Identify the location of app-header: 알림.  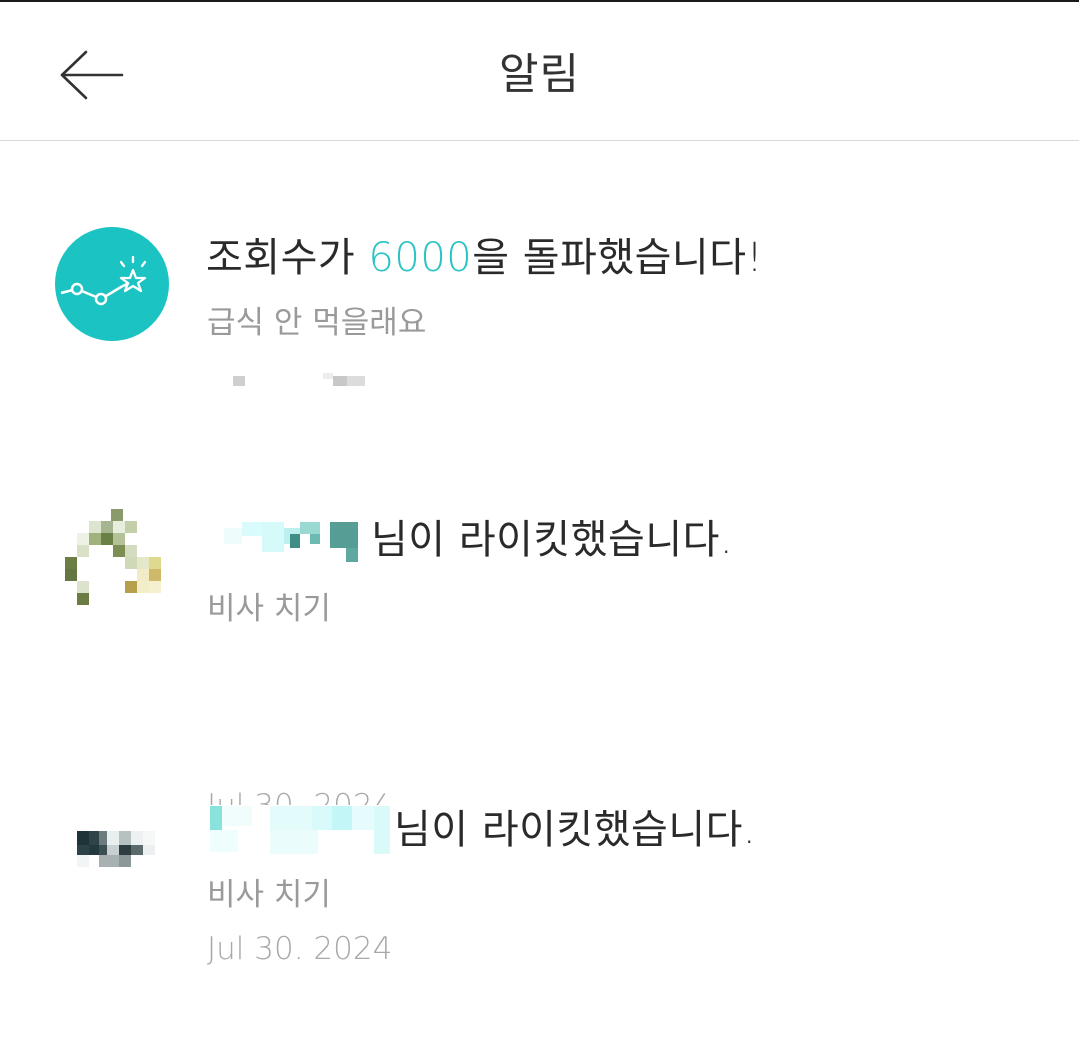
(539, 71).